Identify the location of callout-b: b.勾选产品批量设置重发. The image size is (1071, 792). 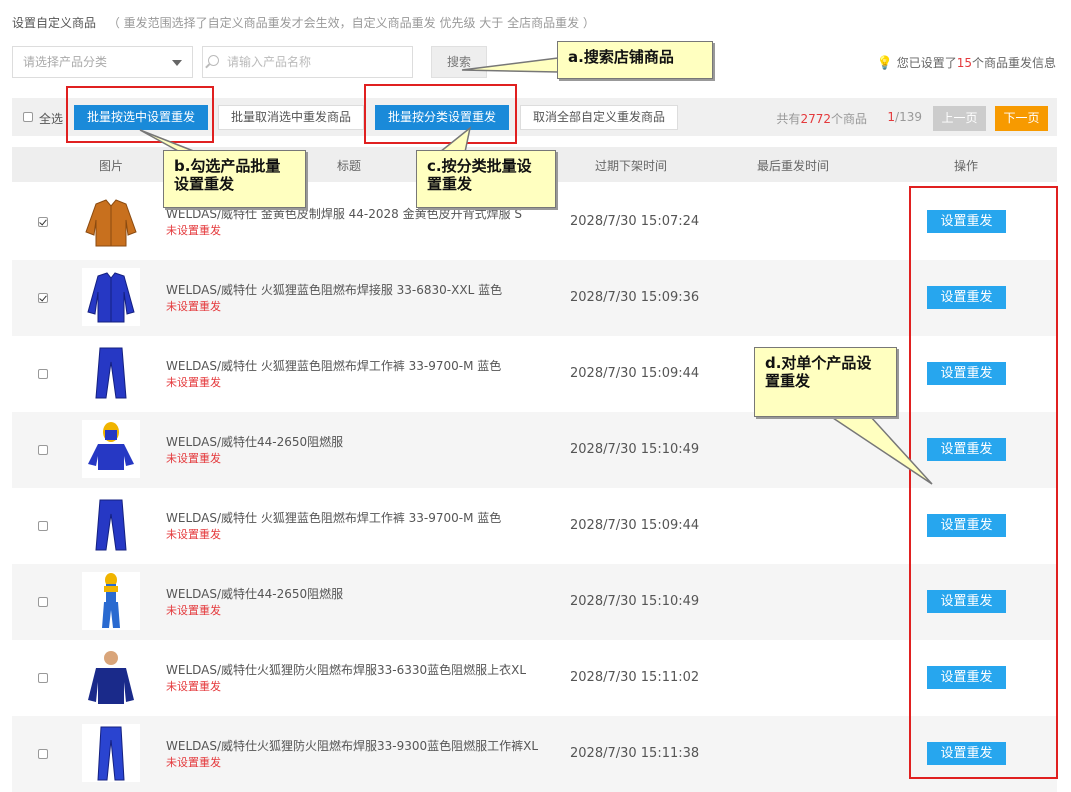
(234, 179).